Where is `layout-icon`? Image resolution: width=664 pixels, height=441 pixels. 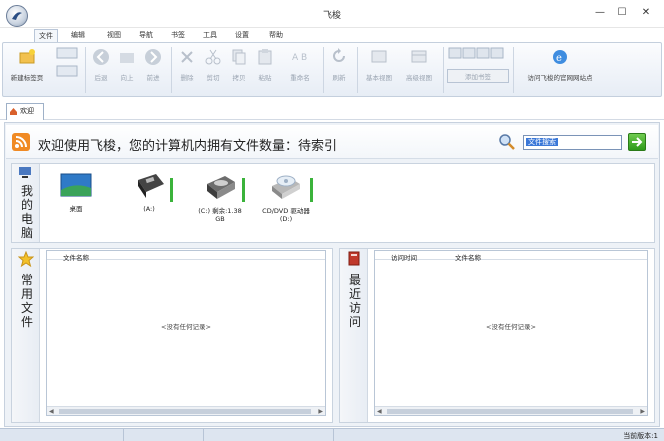
layout-icon is located at coordinates (67, 53).